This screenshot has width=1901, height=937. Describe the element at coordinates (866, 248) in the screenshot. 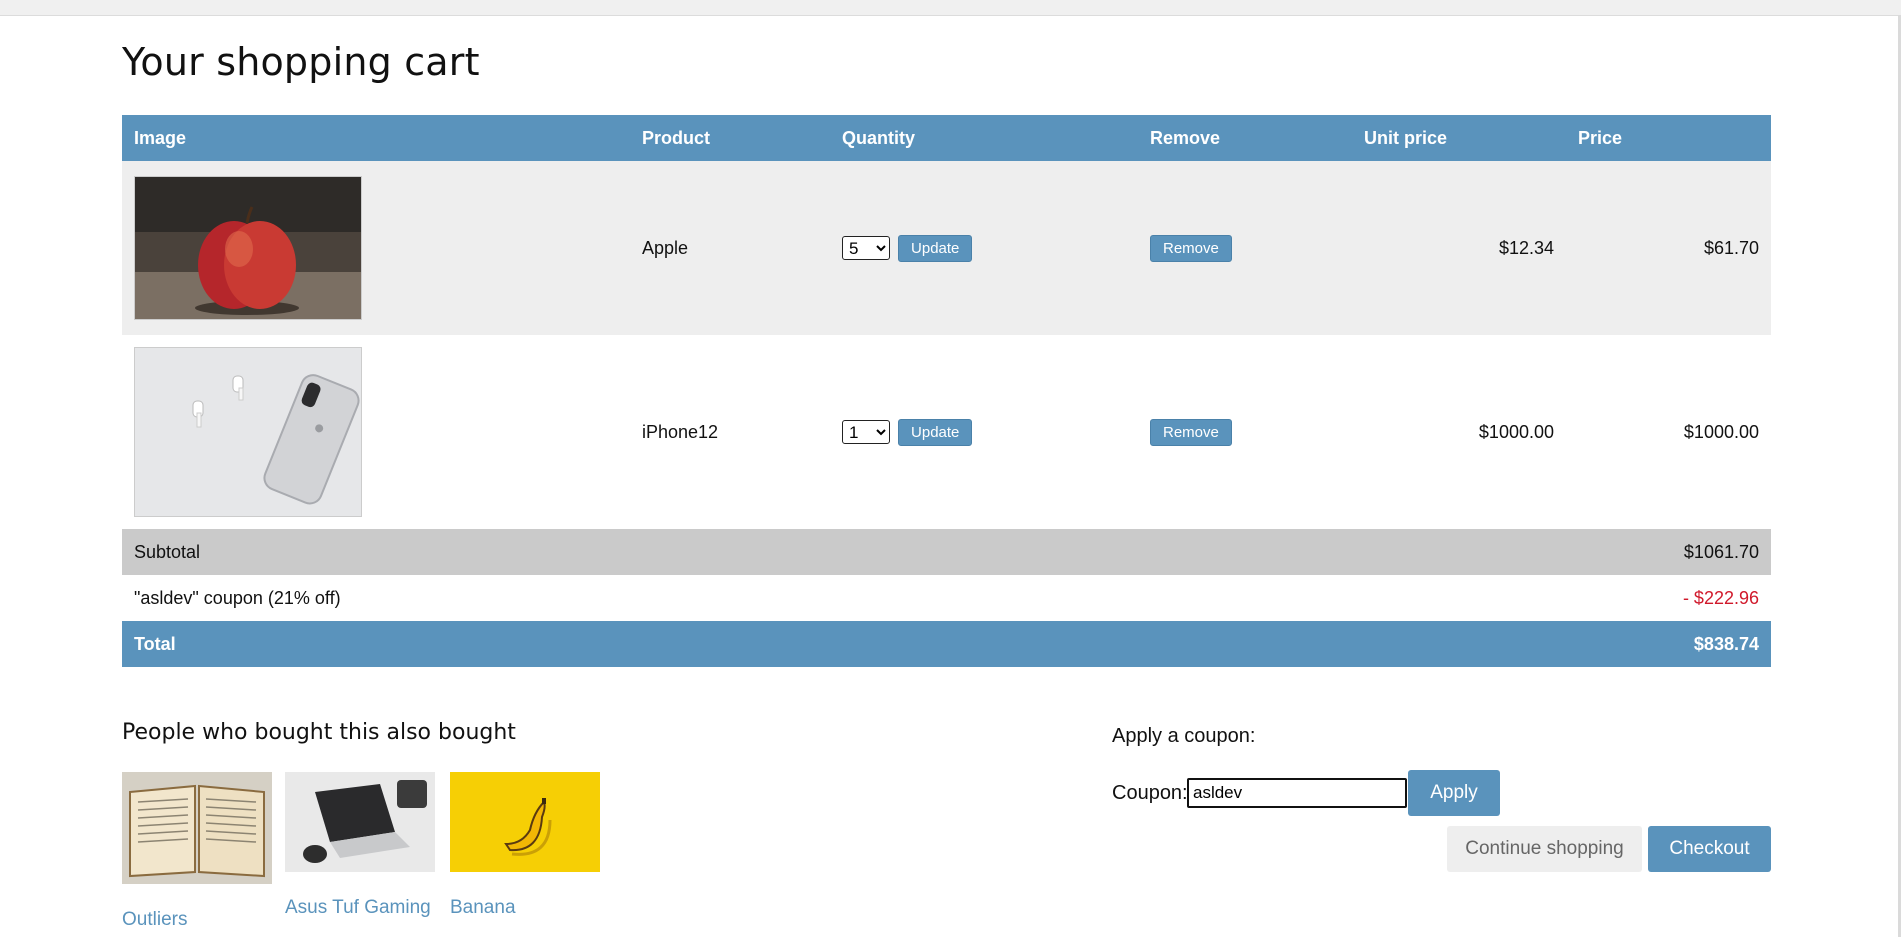

I see `quantity-select: 5` at that location.